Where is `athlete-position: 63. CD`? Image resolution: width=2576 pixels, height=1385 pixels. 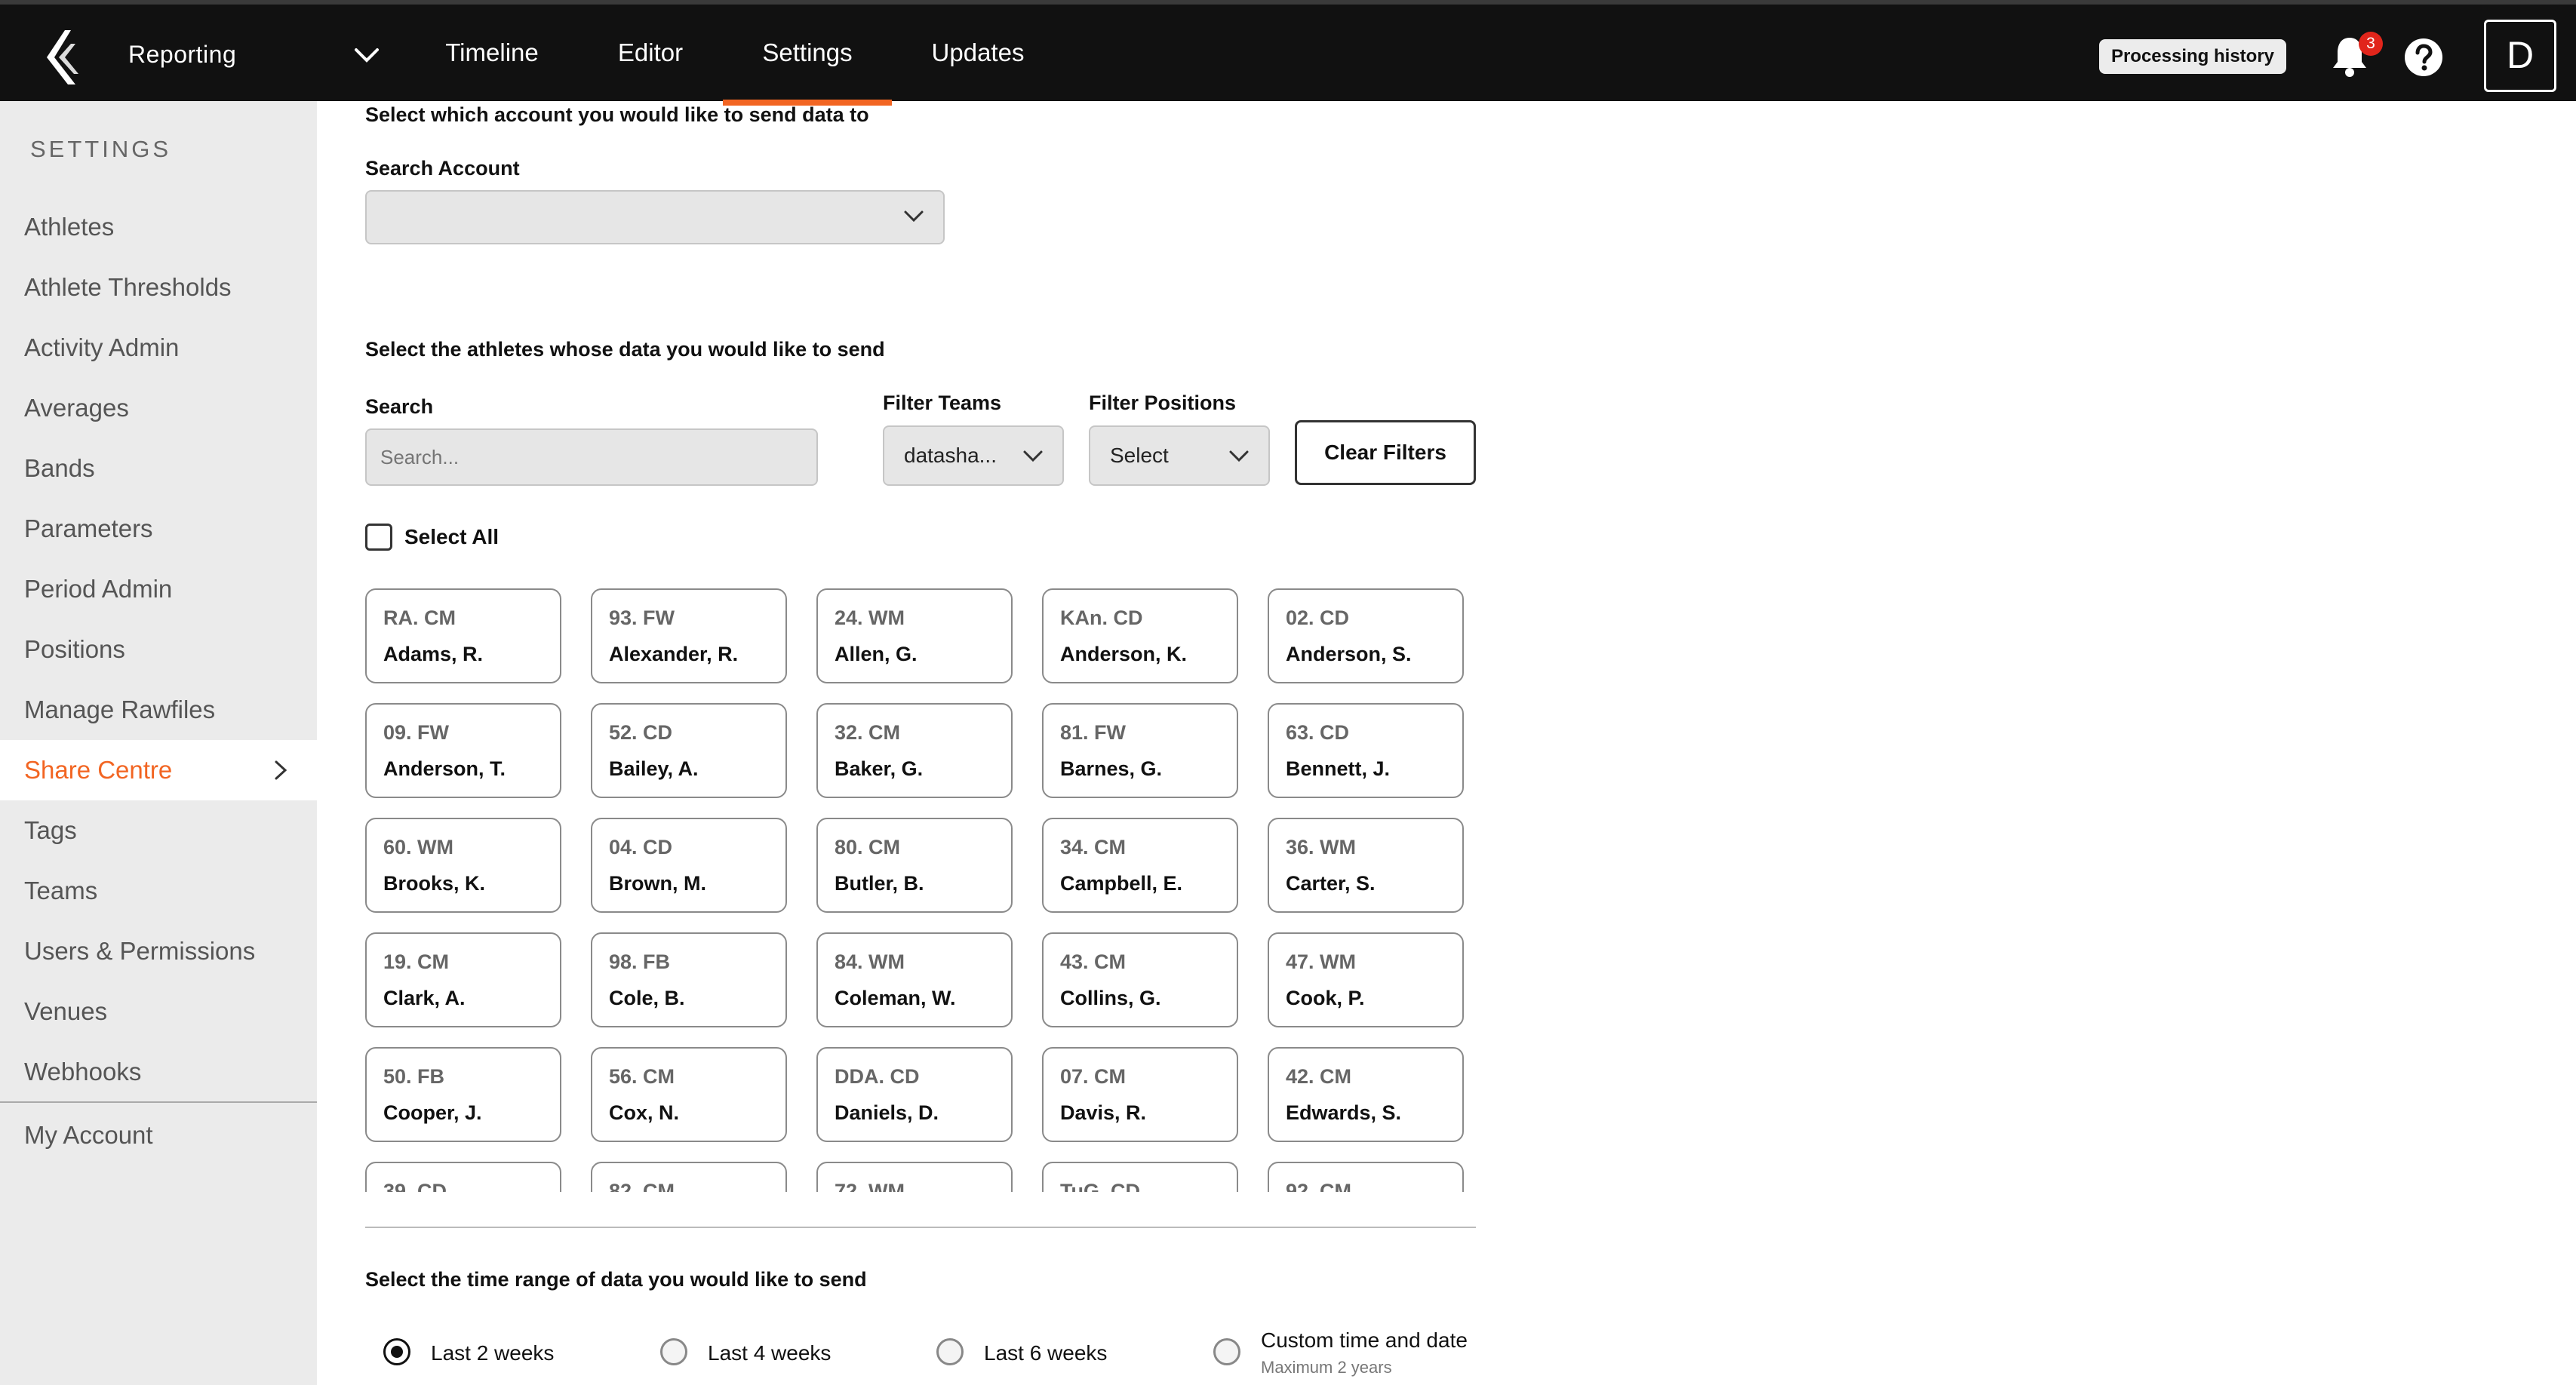 athlete-position: 63. CD is located at coordinates (1318, 732).